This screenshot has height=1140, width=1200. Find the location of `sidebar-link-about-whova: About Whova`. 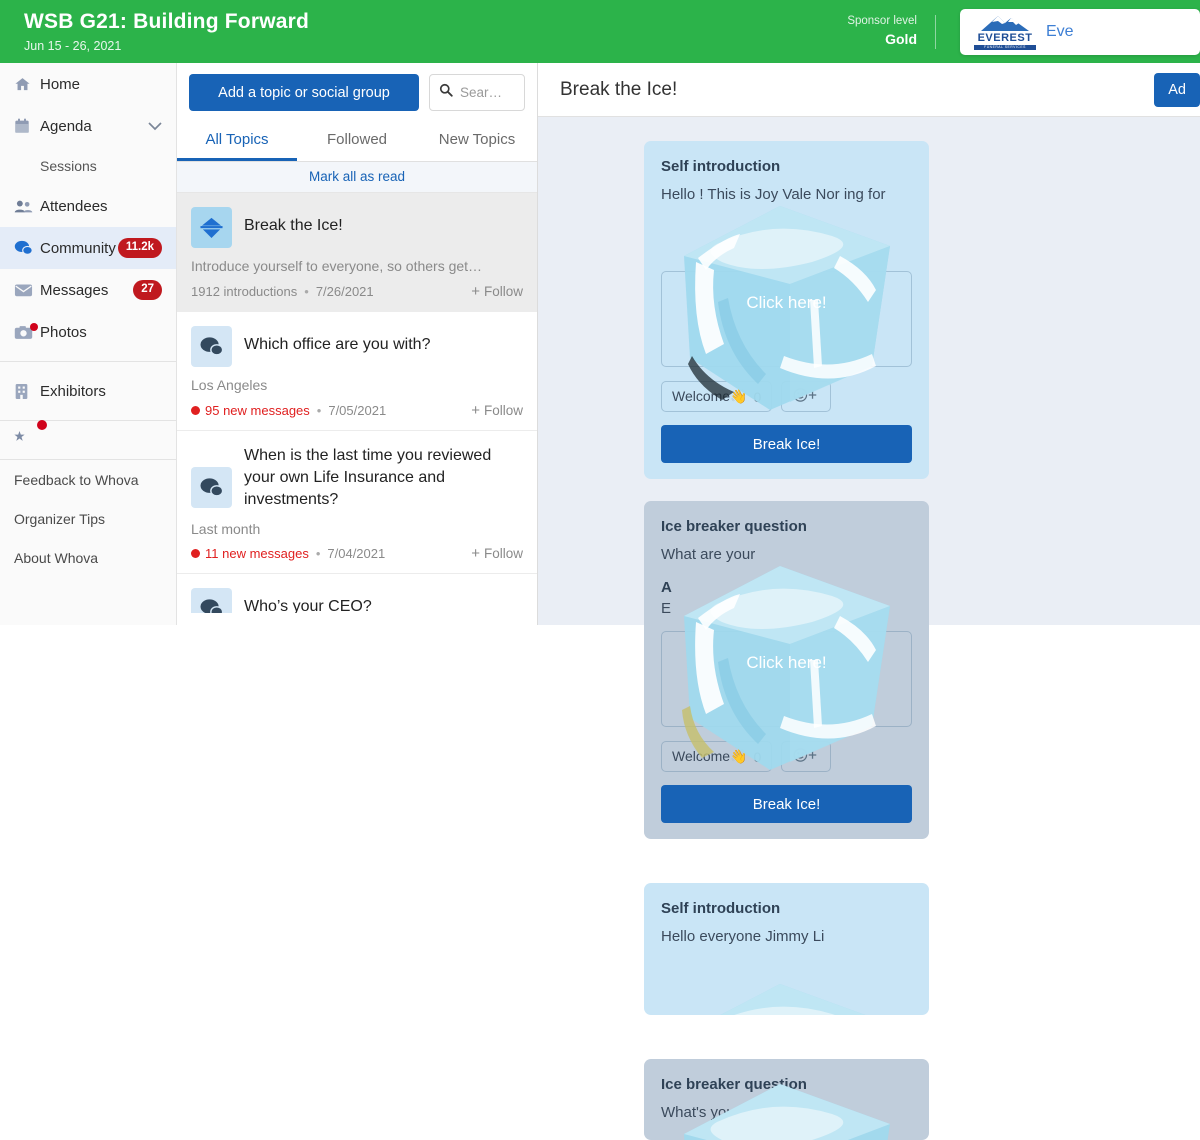

sidebar-link-about-whova: About Whova is located at coordinates (88, 557).